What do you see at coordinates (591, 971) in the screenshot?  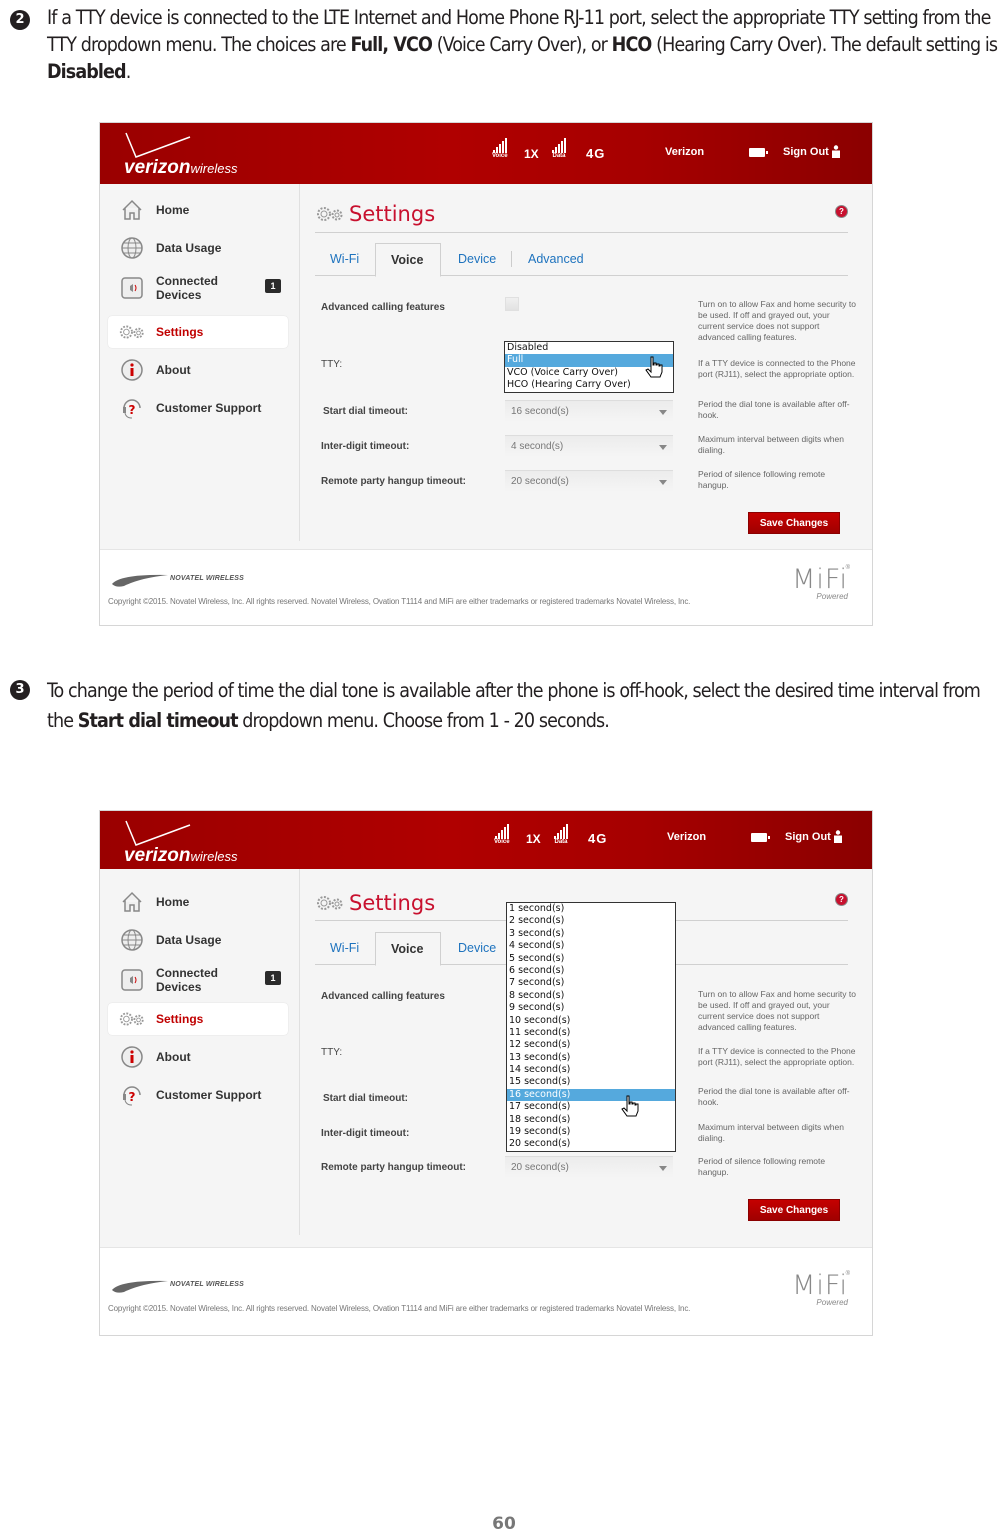 I see `dropdown-option: 6 second(s)` at bounding box center [591, 971].